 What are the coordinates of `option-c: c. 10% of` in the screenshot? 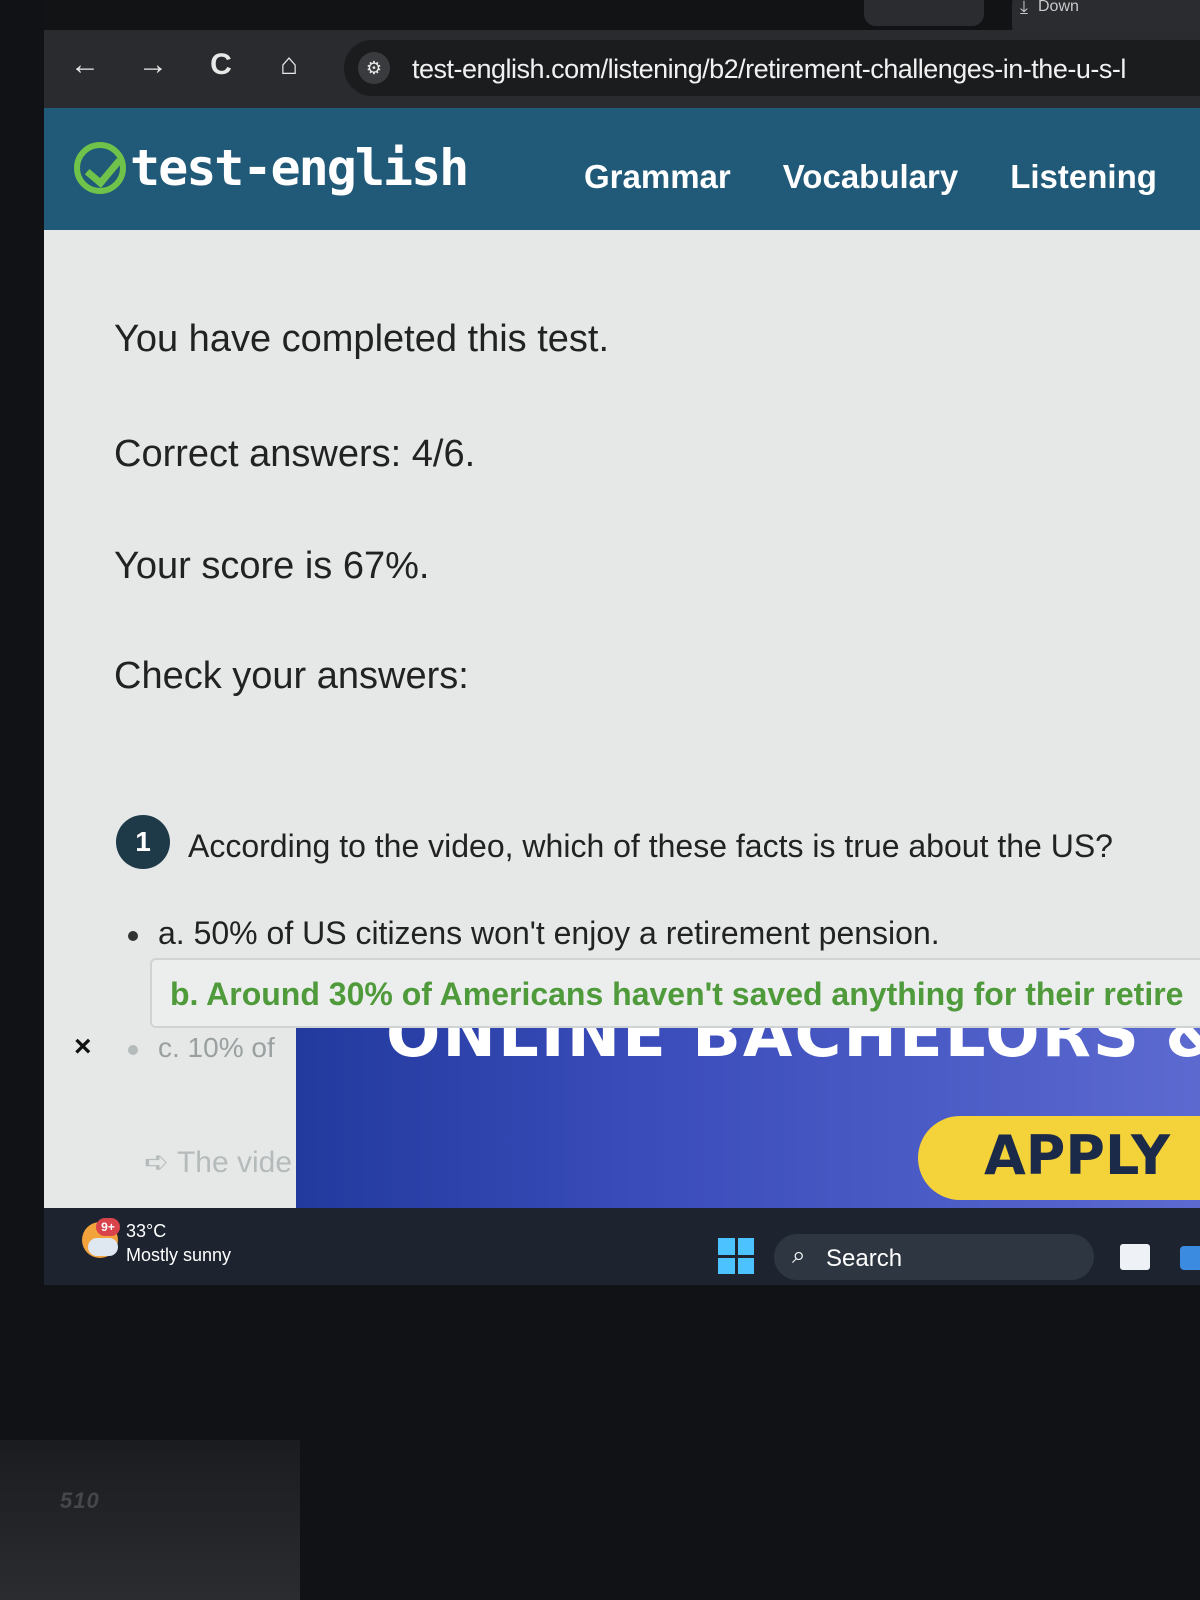 It's located at (201, 1048).